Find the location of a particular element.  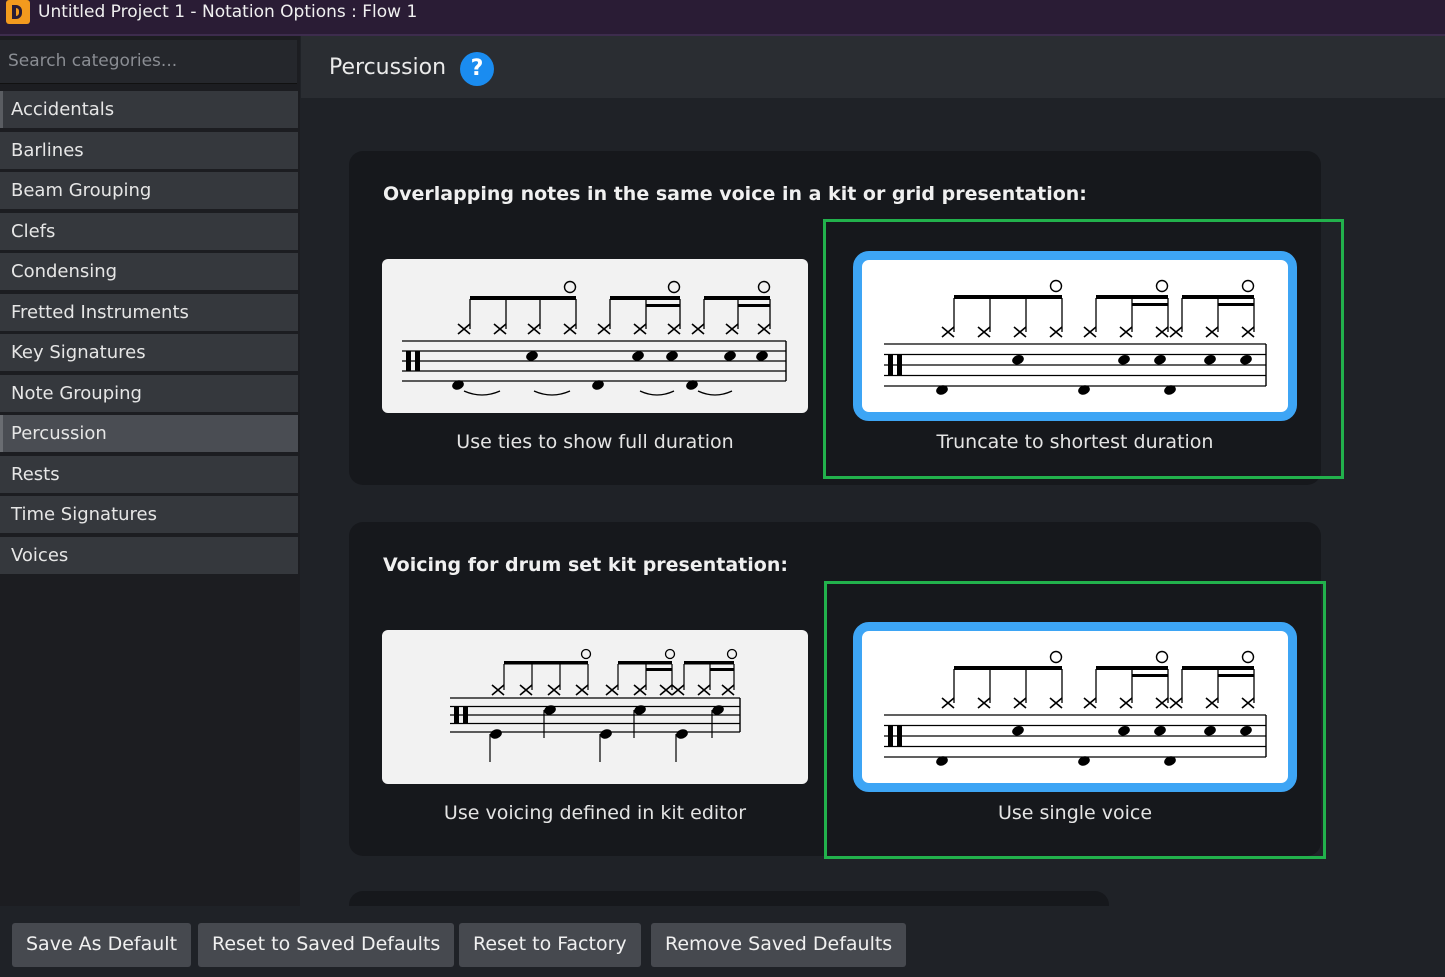

sidebar-item-beam-grouping: Beam Grouping is located at coordinates (149, 190).